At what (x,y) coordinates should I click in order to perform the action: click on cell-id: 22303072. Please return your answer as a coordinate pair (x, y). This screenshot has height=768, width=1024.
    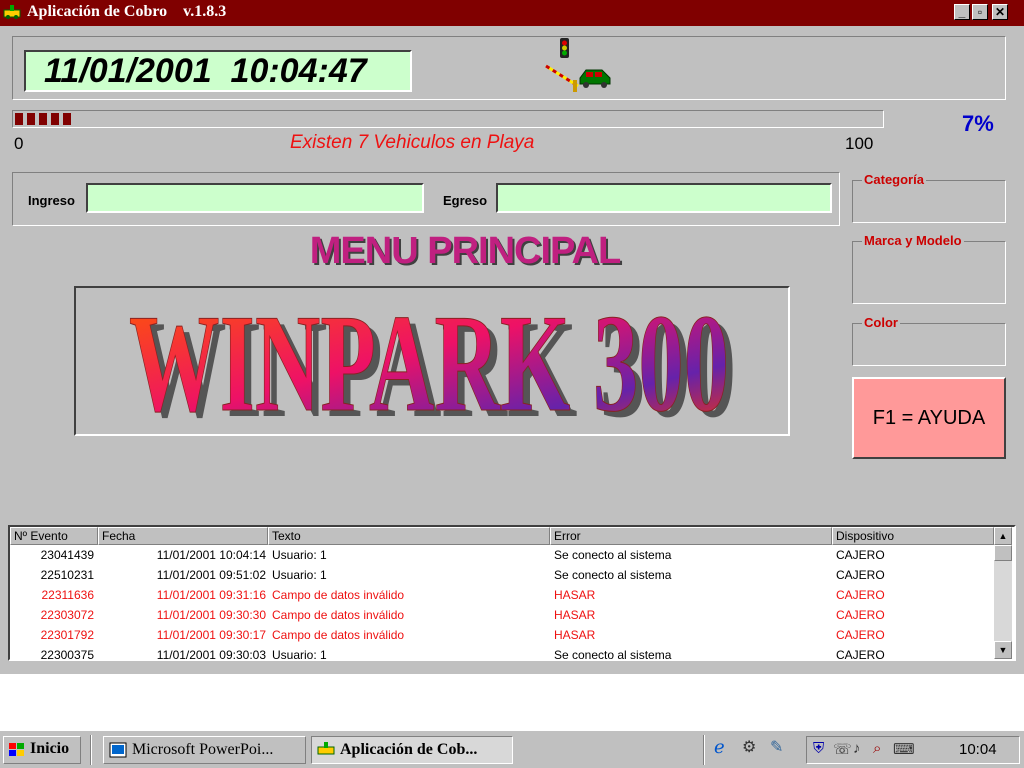
    Looking at the image, I should click on (67, 615).